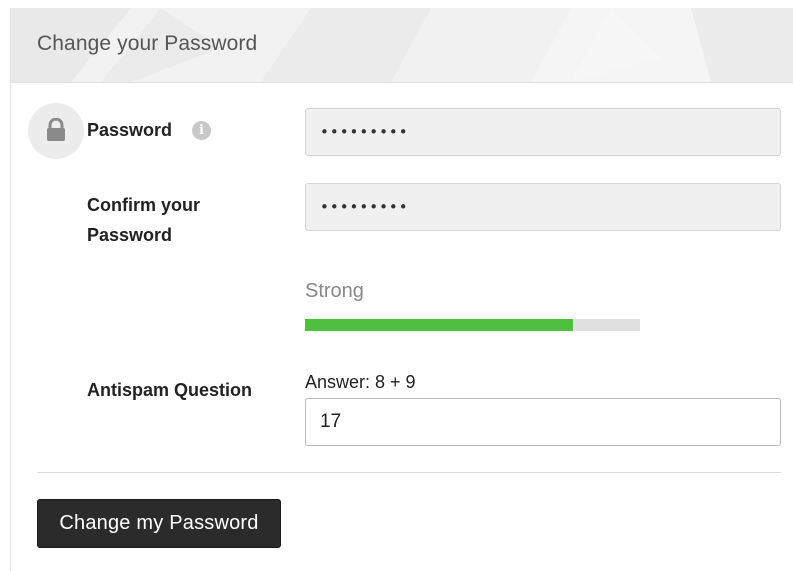 The image size is (793, 571). I want to click on password-strength-meter, so click(472, 325).